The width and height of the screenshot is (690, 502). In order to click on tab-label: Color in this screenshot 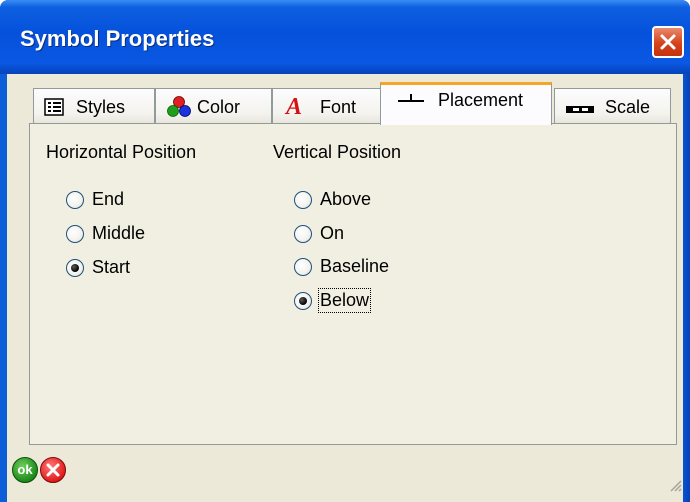, I will do `click(219, 107)`.